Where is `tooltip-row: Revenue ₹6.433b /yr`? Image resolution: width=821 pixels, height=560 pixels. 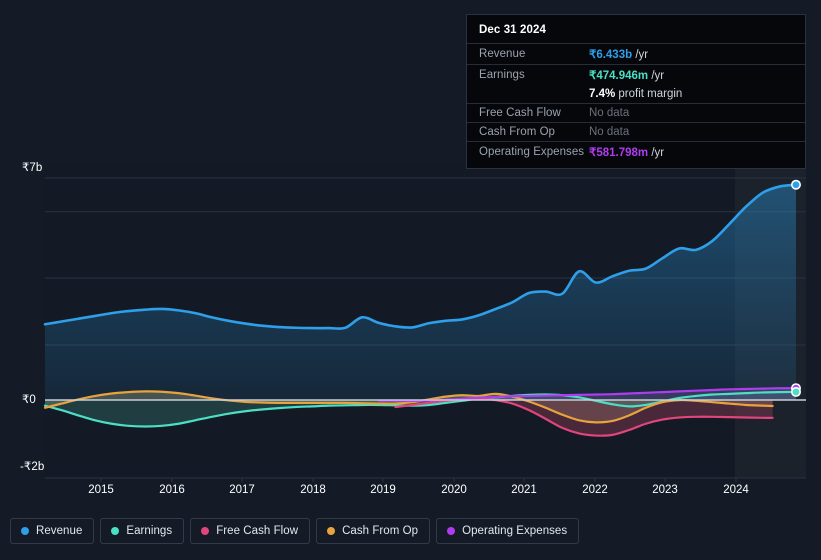
tooltip-row: Revenue ₹6.433b /yr is located at coordinates (636, 53).